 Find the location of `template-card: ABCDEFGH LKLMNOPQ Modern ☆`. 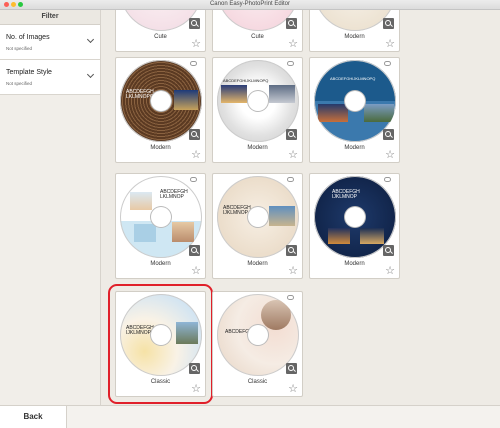

template-card: ABCDEFGH LKLMNOPQ Modern ☆ is located at coordinates (160, 110).